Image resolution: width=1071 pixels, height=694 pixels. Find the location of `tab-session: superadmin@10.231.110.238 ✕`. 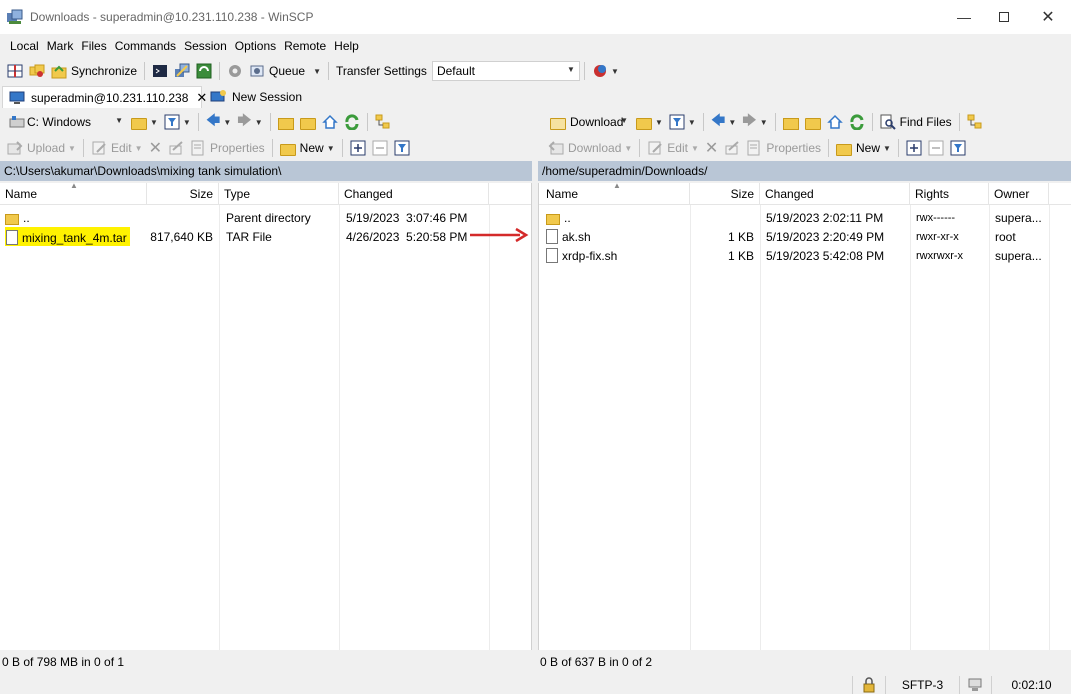

tab-session: superadmin@10.231.110.238 ✕ is located at coordinates (104, 97).